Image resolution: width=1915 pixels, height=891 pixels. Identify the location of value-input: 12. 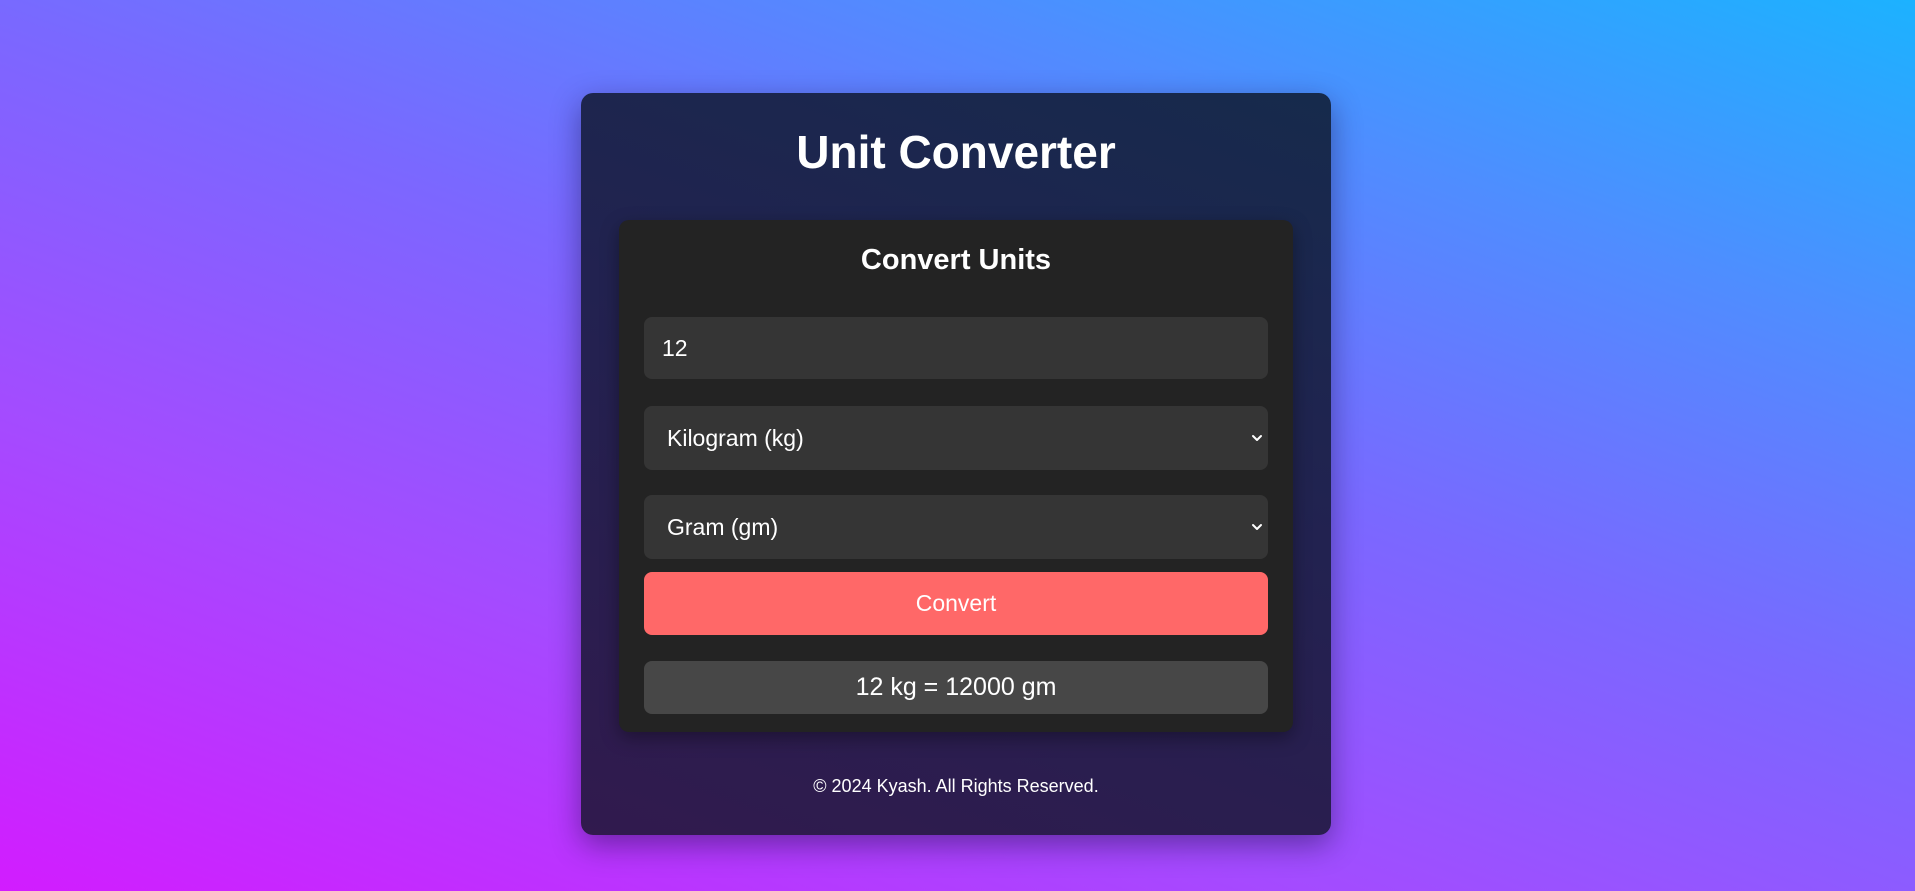
(956, 348).